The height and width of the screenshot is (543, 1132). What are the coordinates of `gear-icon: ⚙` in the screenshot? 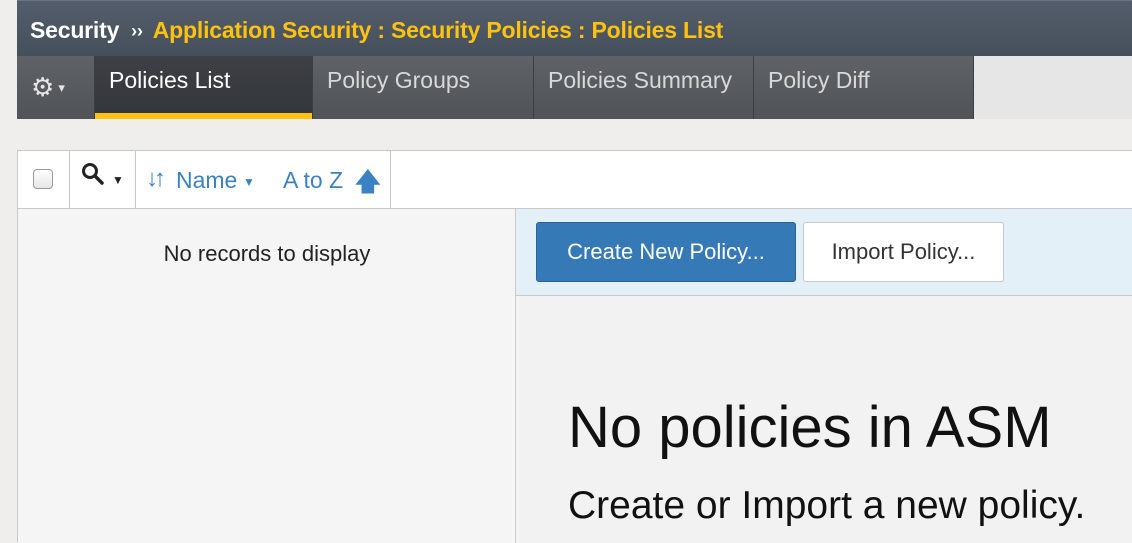 It's located at (43, 87).